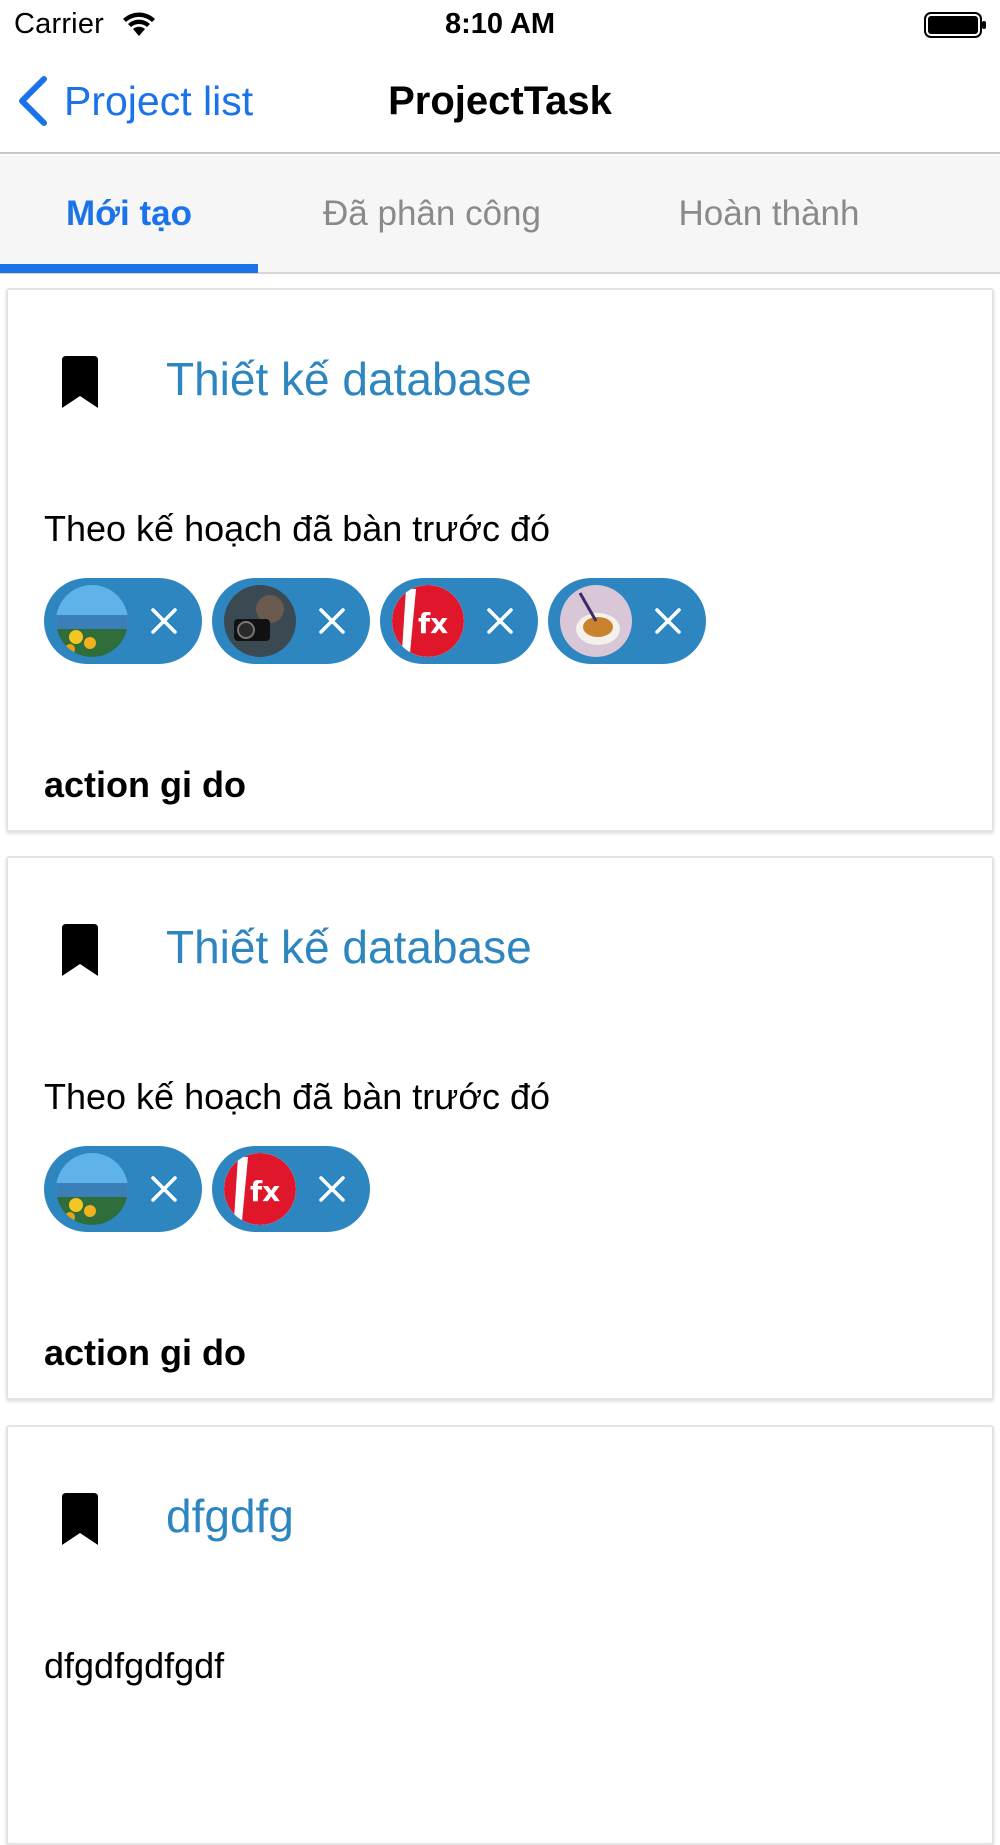 This screenshot has height=1845, width=1000. Describe the element at coordinates (432, 214) in the screenshot. I see `tab-assigned: Đã phân công` at that location.